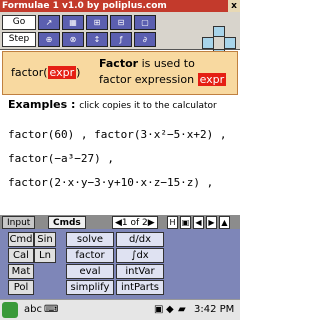 Image resolution: width=320 pixels, height=320 pixels. I want to click on var-icon: ƒ, so click(121, 39).